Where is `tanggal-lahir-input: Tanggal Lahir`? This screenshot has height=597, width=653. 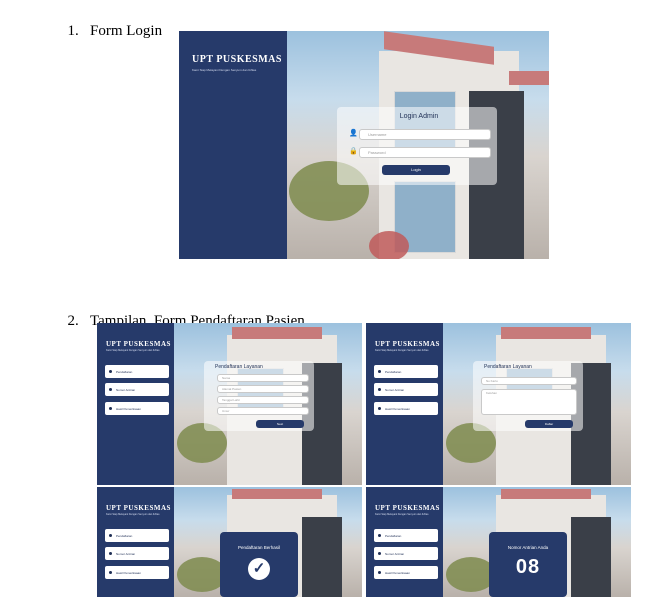 tanggal-lahir-input: Tanggal Lahir is located at coordinates (263, 400).